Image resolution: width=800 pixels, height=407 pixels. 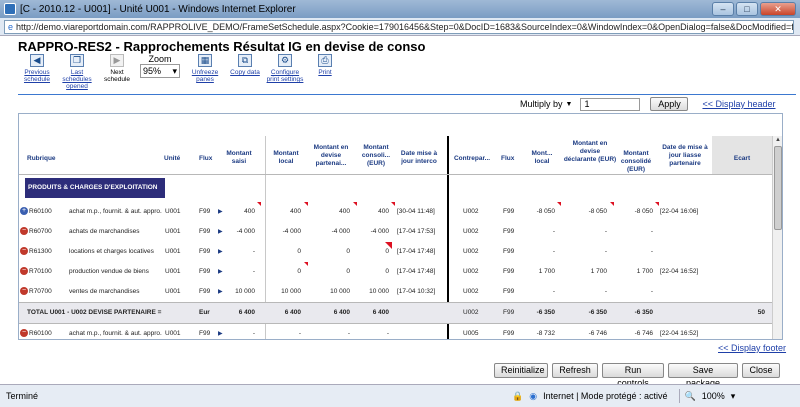 What do you see at coordinates (685, 156) in the screenshot?
I see `col-date-liasse: Date de mise à jour liasse partenaire` at bounding box center [685, 156].